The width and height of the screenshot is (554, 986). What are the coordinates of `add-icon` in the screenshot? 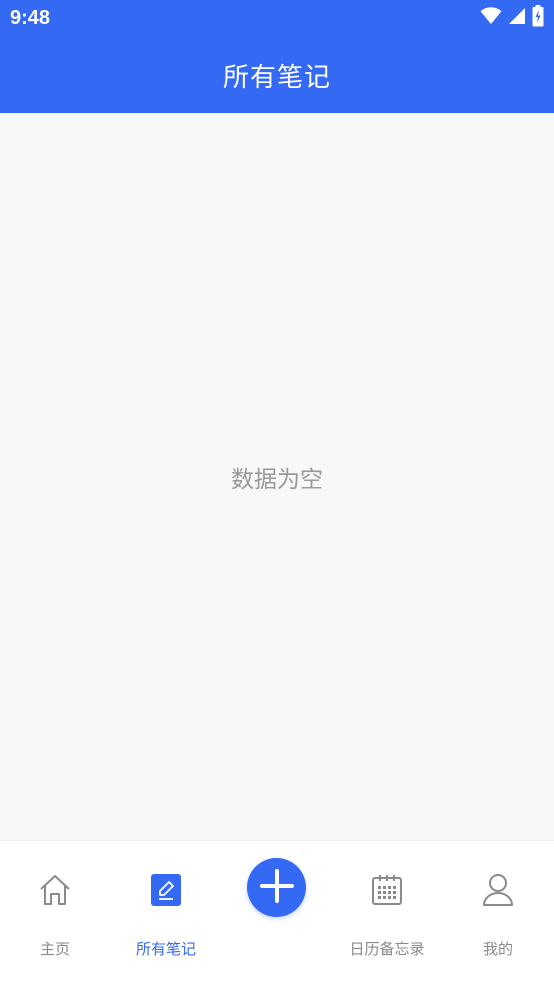 It's located at (276, 887).